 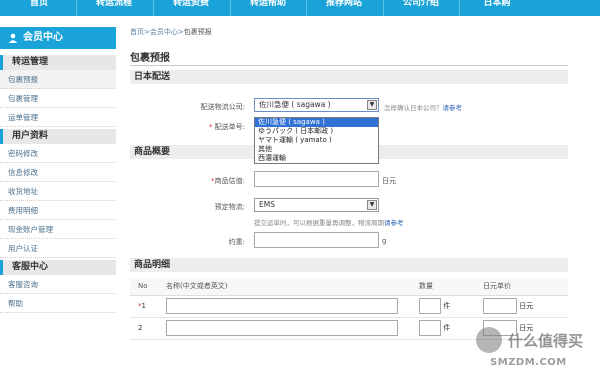 I want to click on column-header-no: No, so click(x=144, y=287).